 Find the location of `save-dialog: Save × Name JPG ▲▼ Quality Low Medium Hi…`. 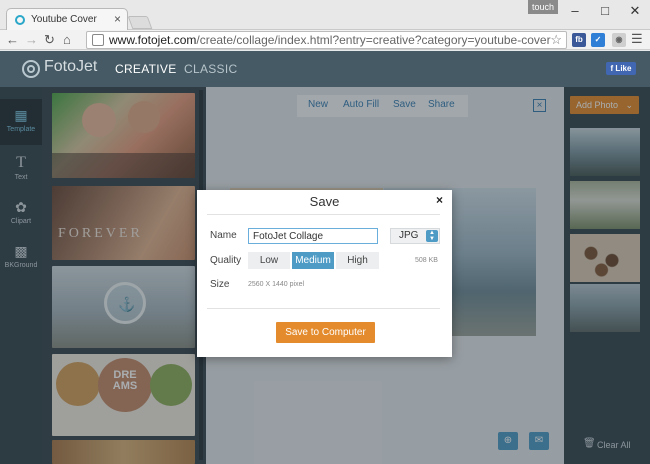

save-dialog: Save × Name JPG ▲▼ Quality Low Medium Hi… is located at coordinates (324, 273).